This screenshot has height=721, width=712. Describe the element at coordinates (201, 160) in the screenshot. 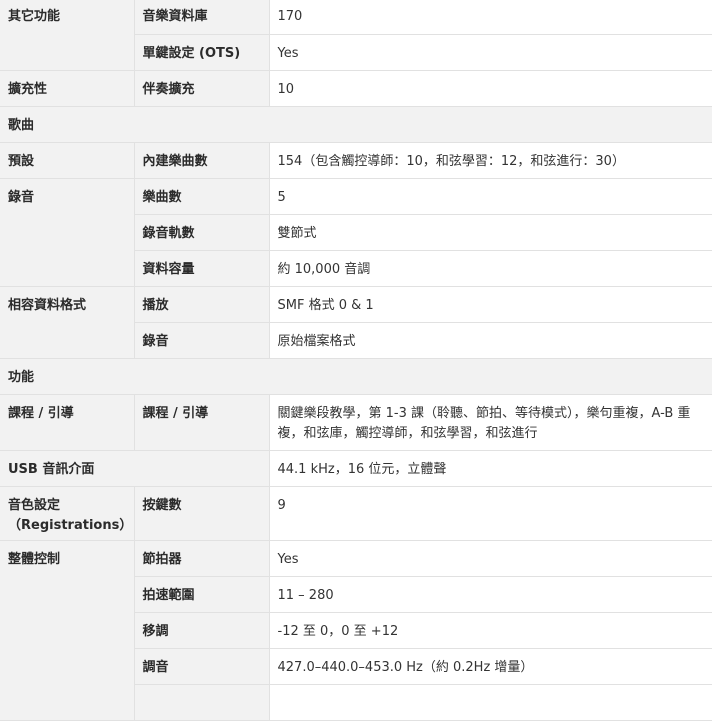

I see `row-label: 內建樂曲數` at that location.